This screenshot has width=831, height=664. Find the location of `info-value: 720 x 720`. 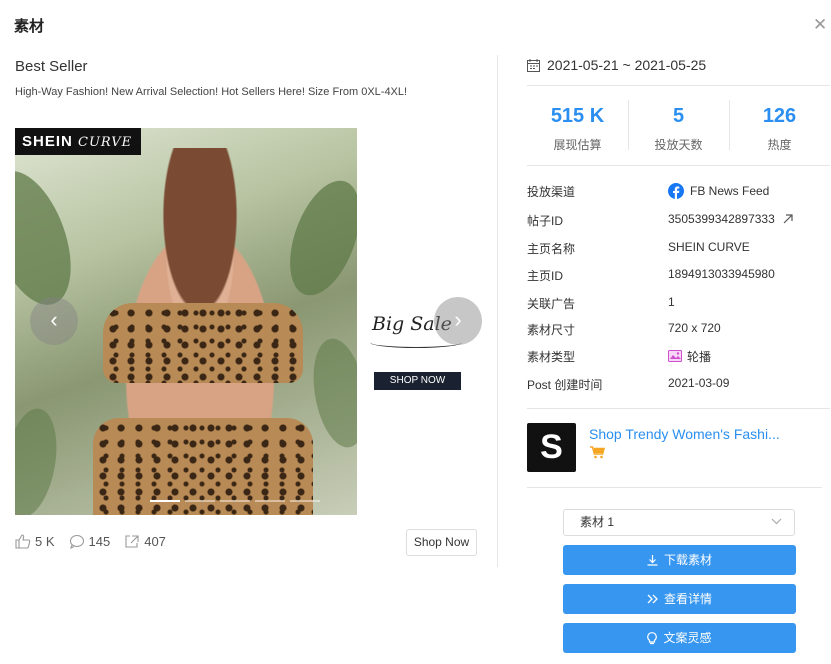

info-value: 720 x 720 is located at coordinates (694, 328).